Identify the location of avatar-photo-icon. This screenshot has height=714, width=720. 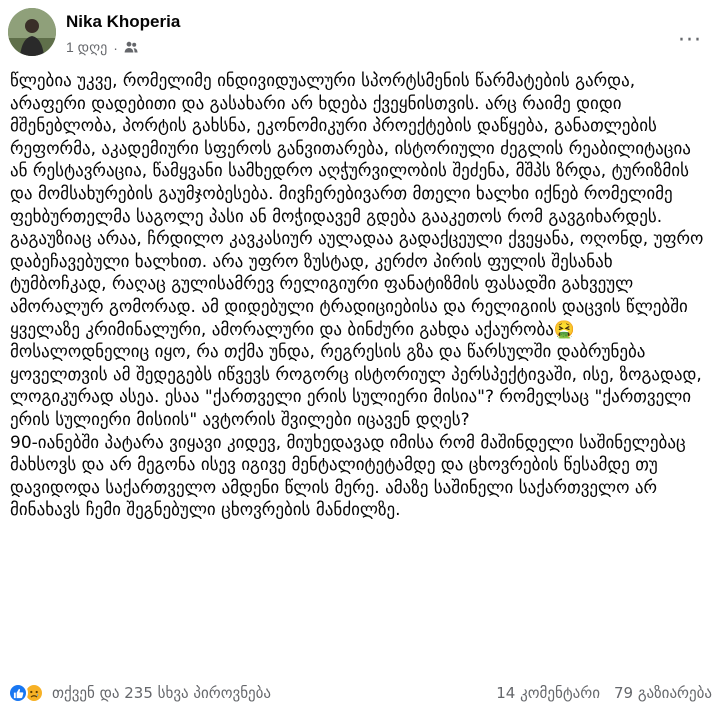
(32, 32).